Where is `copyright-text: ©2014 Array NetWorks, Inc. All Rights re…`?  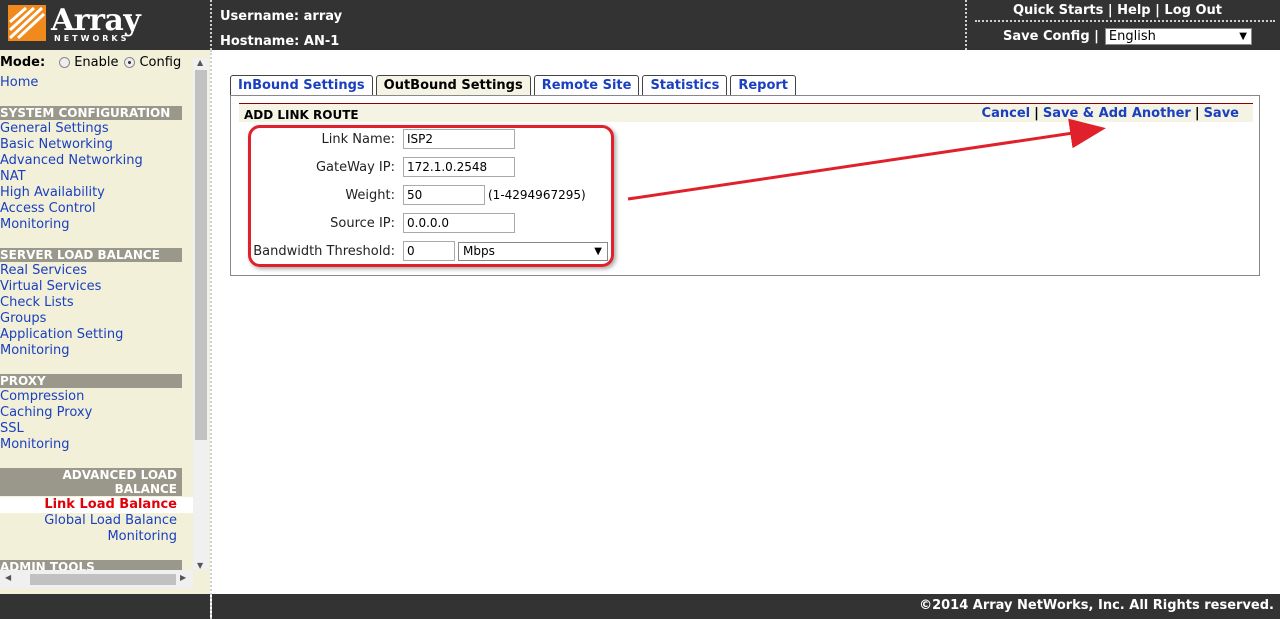 copyright-text: ©2014 Array NetWorks, Inc. All Rights re… is located at coordinates (1096, 605).